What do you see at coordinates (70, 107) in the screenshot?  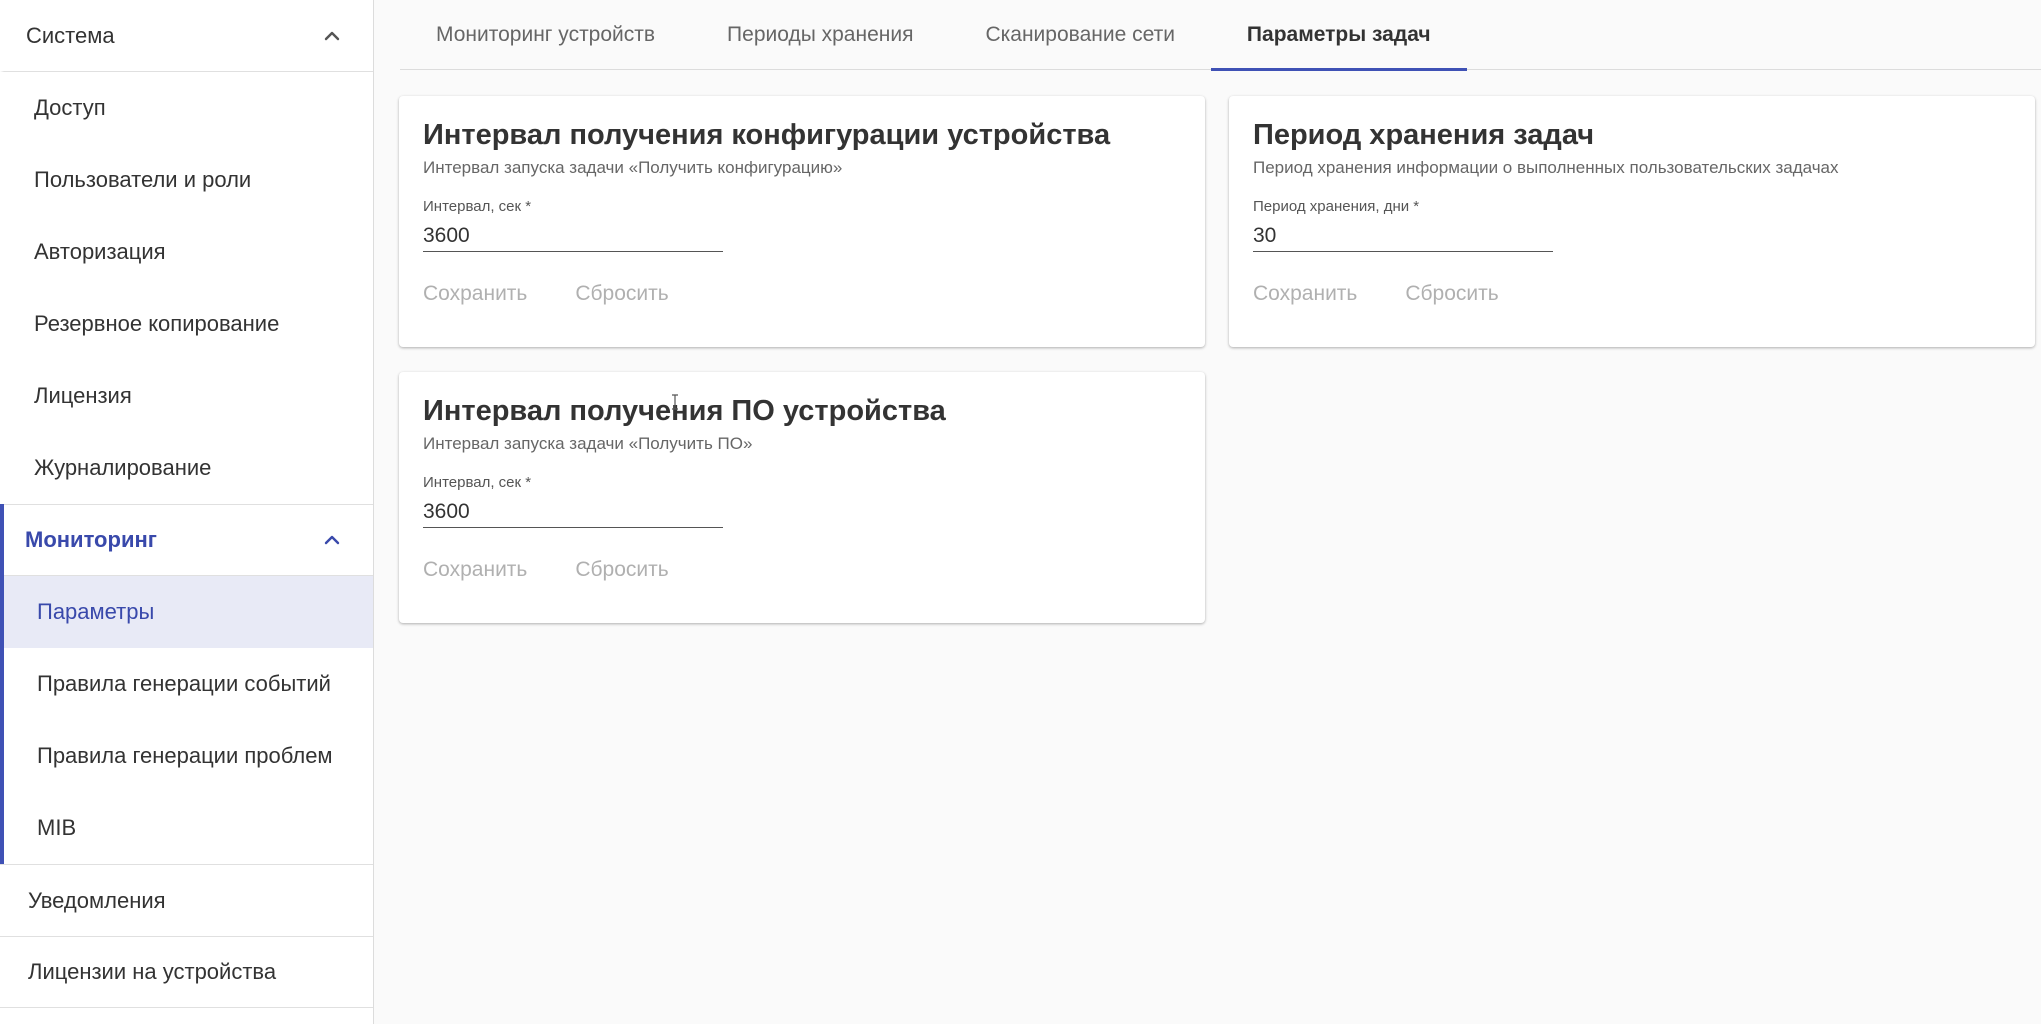 I see `sidebar-item-label: Доступ` at bounding box center [70, 107].